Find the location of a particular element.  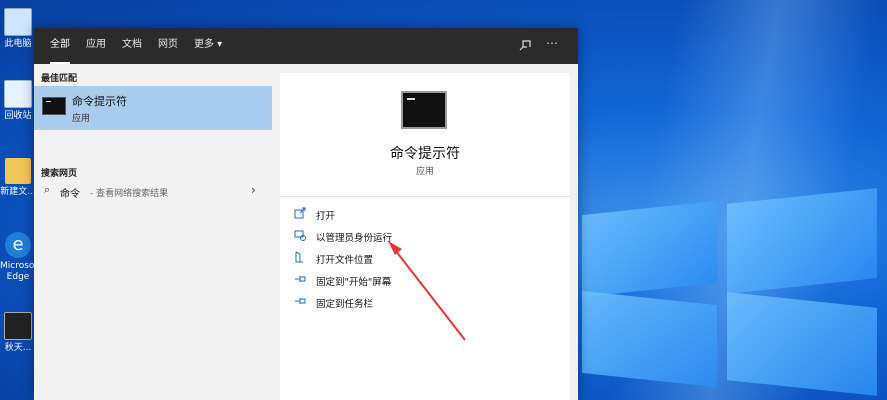

annotation-arrow is located at coordinates (427, 291).